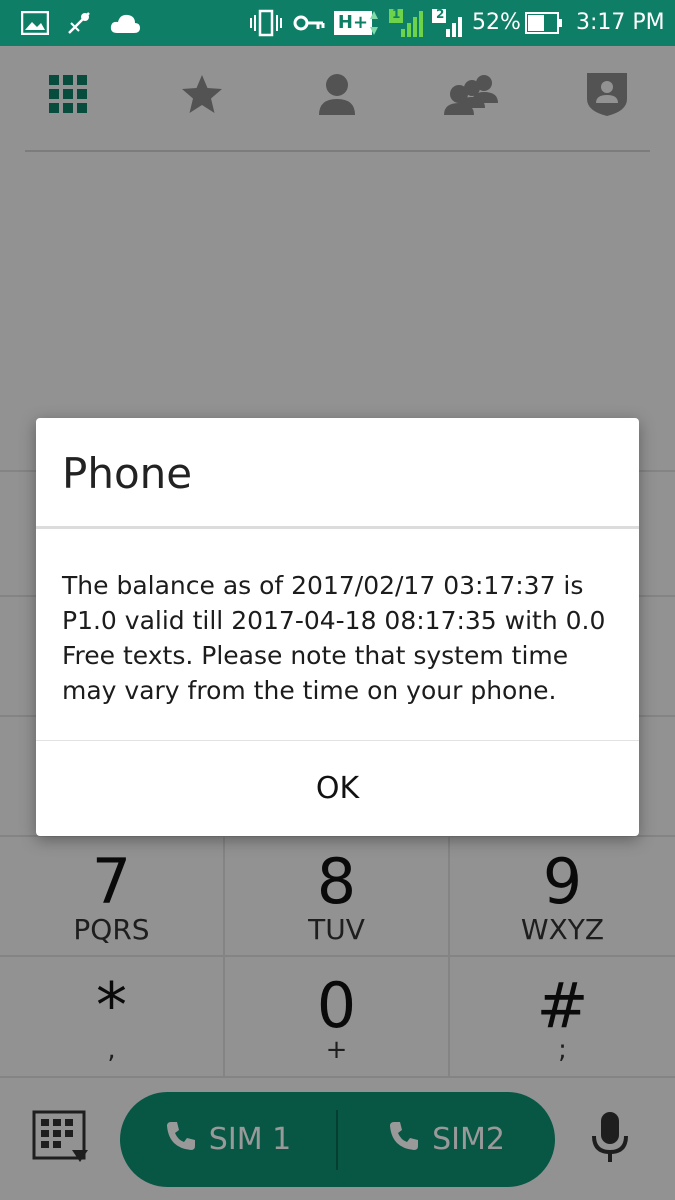 This screenshot has width=675, height=1200. I want to click on clock: 3:17 PM, so click(620, 22).